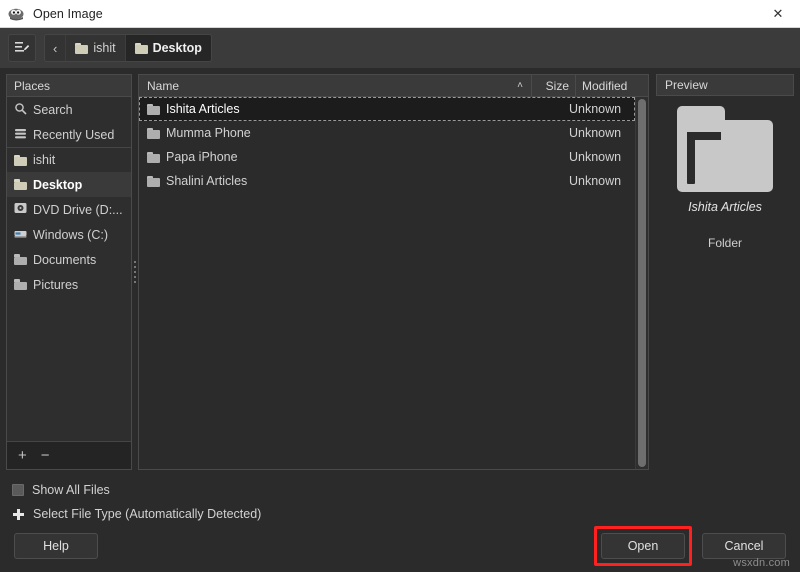 This screenshot has height=572, width=800. I want to click on sort-ascending-icon: ˄, so click(520, 85).